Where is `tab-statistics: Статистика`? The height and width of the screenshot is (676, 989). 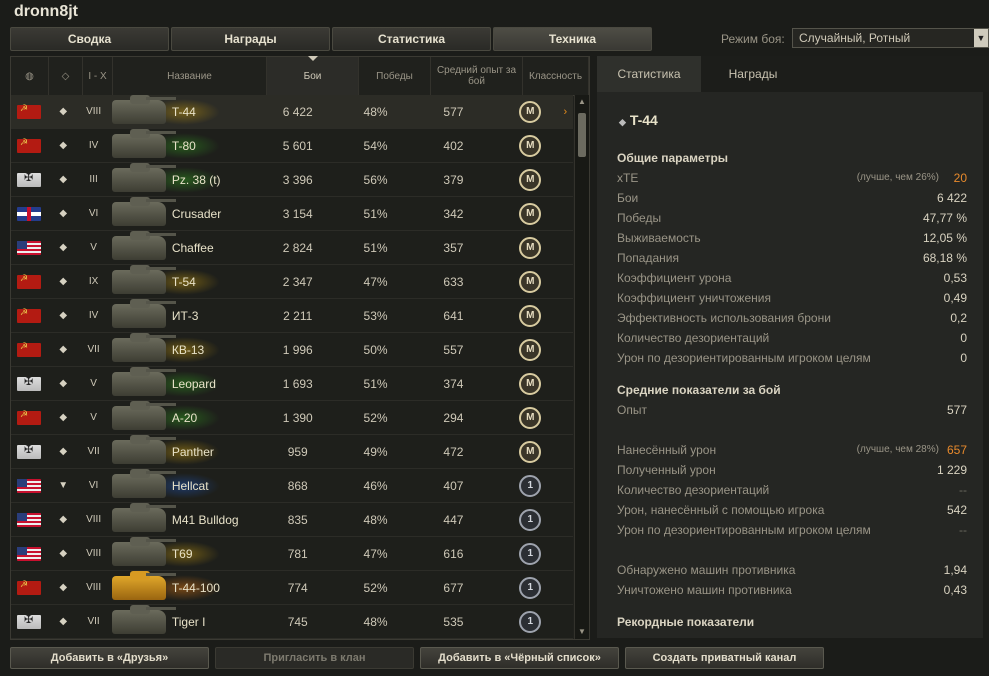
tab-statistics: Статистика is located at coordinates (411, 39).